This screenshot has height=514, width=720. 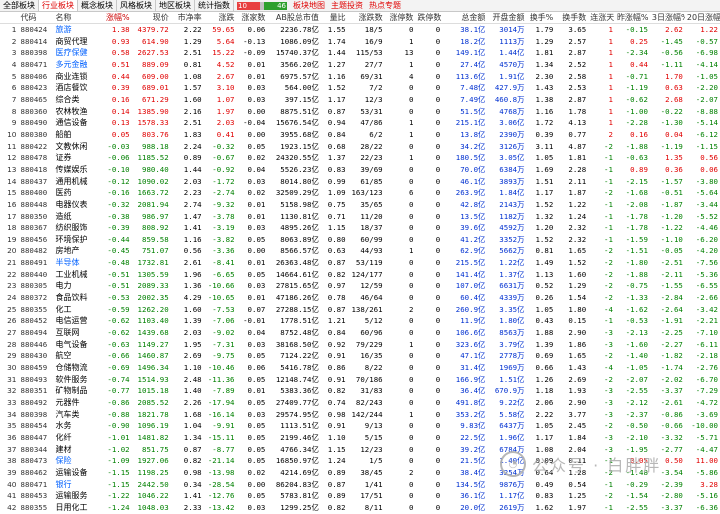 What do you see at coordinates (58, 5) in the screenshot?
I see `tab-industry-boards: 行业板块` at bounding box center [58, 5].